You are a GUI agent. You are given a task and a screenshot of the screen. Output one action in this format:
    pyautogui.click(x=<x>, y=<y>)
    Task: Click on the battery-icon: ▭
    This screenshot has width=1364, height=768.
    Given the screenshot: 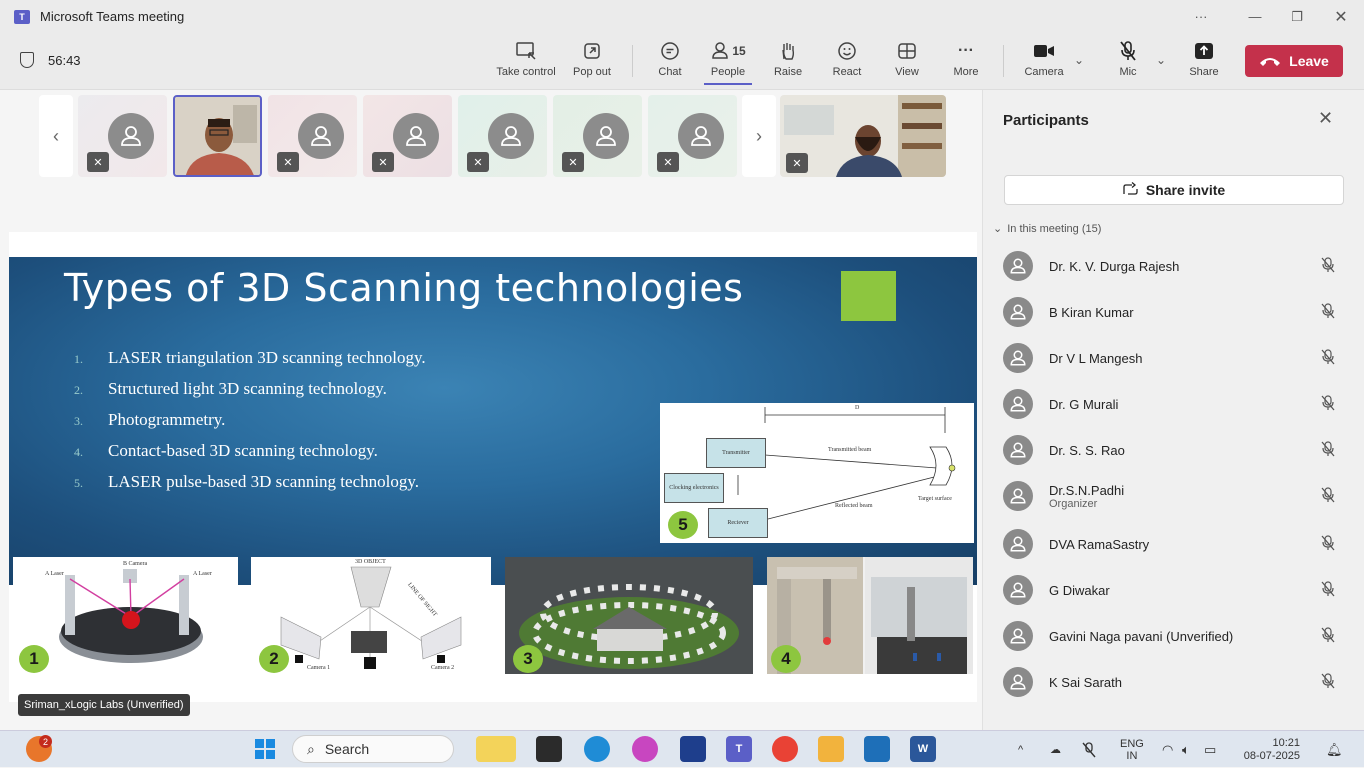 What is the action you would take?
    pyautogui.click(x=1210, y=749)
    